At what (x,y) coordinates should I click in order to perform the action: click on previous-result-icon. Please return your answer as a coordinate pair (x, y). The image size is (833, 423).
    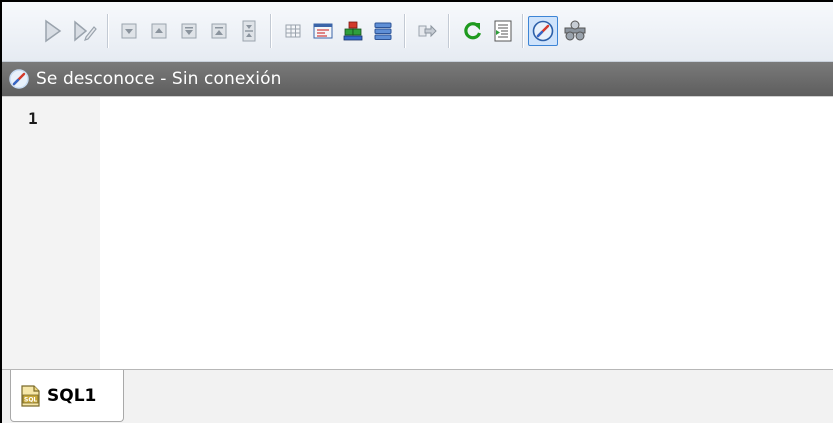
    Looking at the image, I should click on (159, 31).